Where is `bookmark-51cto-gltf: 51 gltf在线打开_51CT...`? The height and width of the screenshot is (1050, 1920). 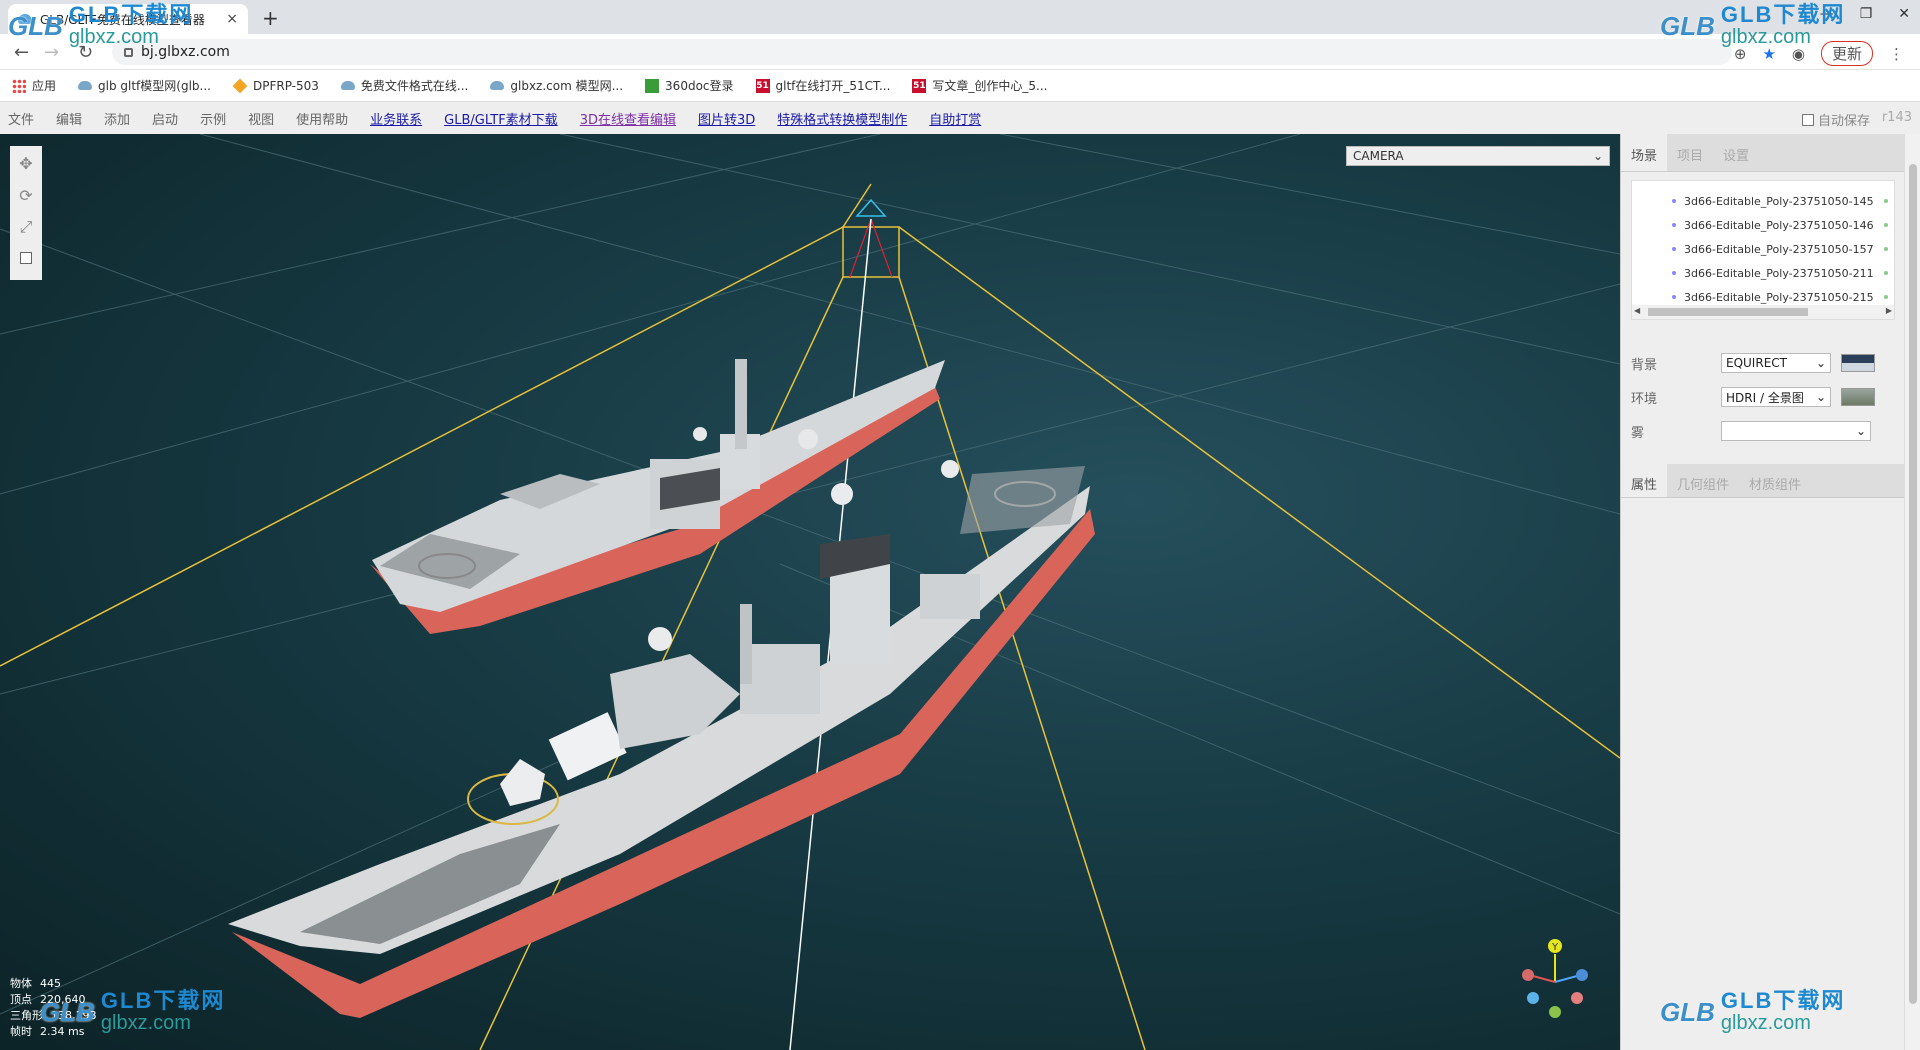
bookmark-51cto-gltf: 51 gltf在线打开_51CT... is located at coordinates (822, 85).